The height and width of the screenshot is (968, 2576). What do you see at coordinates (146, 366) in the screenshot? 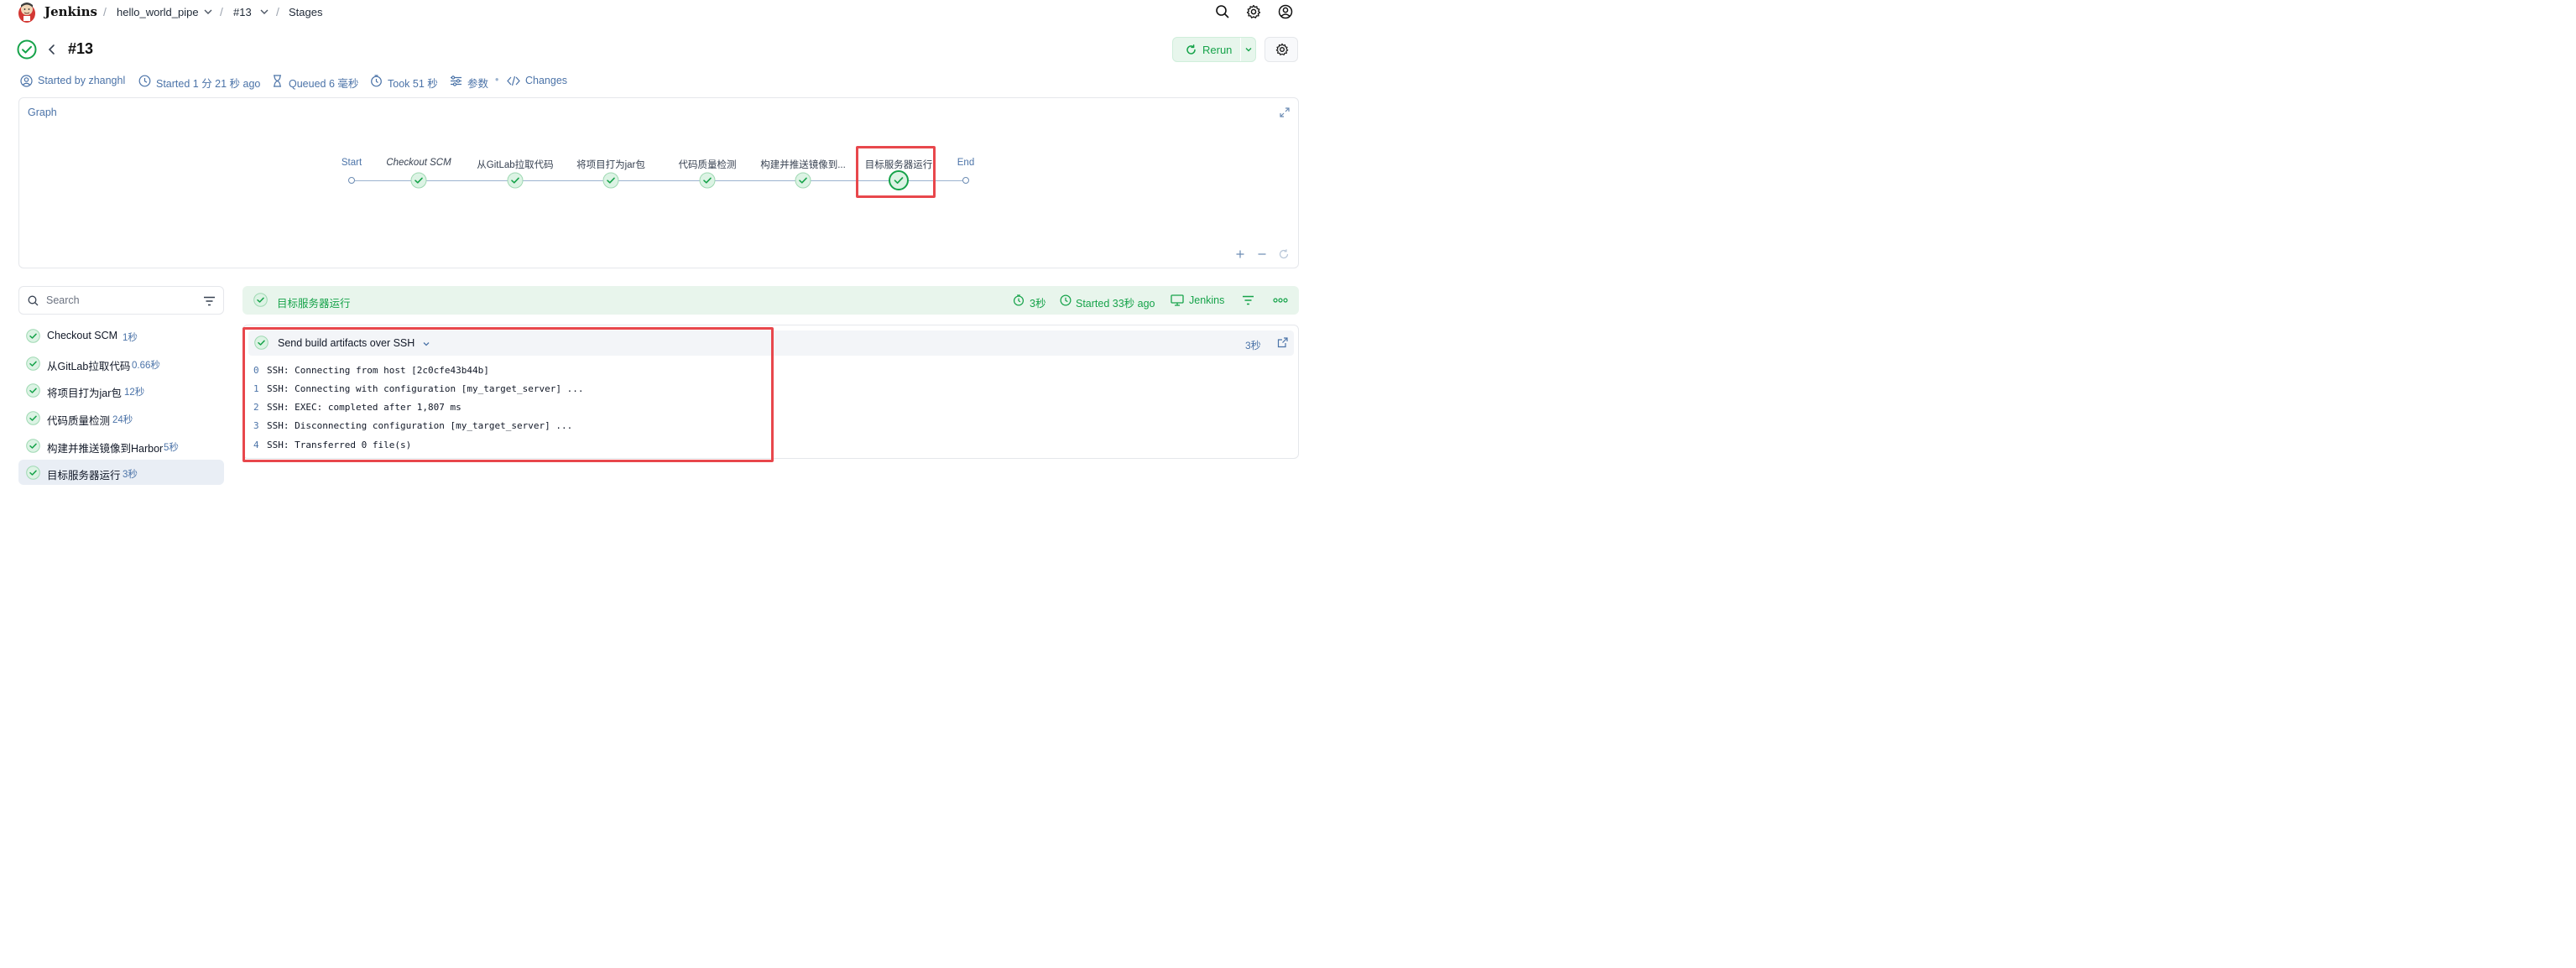
I see `stage-duration: 0.66秒` at bounding box center [146, 366].